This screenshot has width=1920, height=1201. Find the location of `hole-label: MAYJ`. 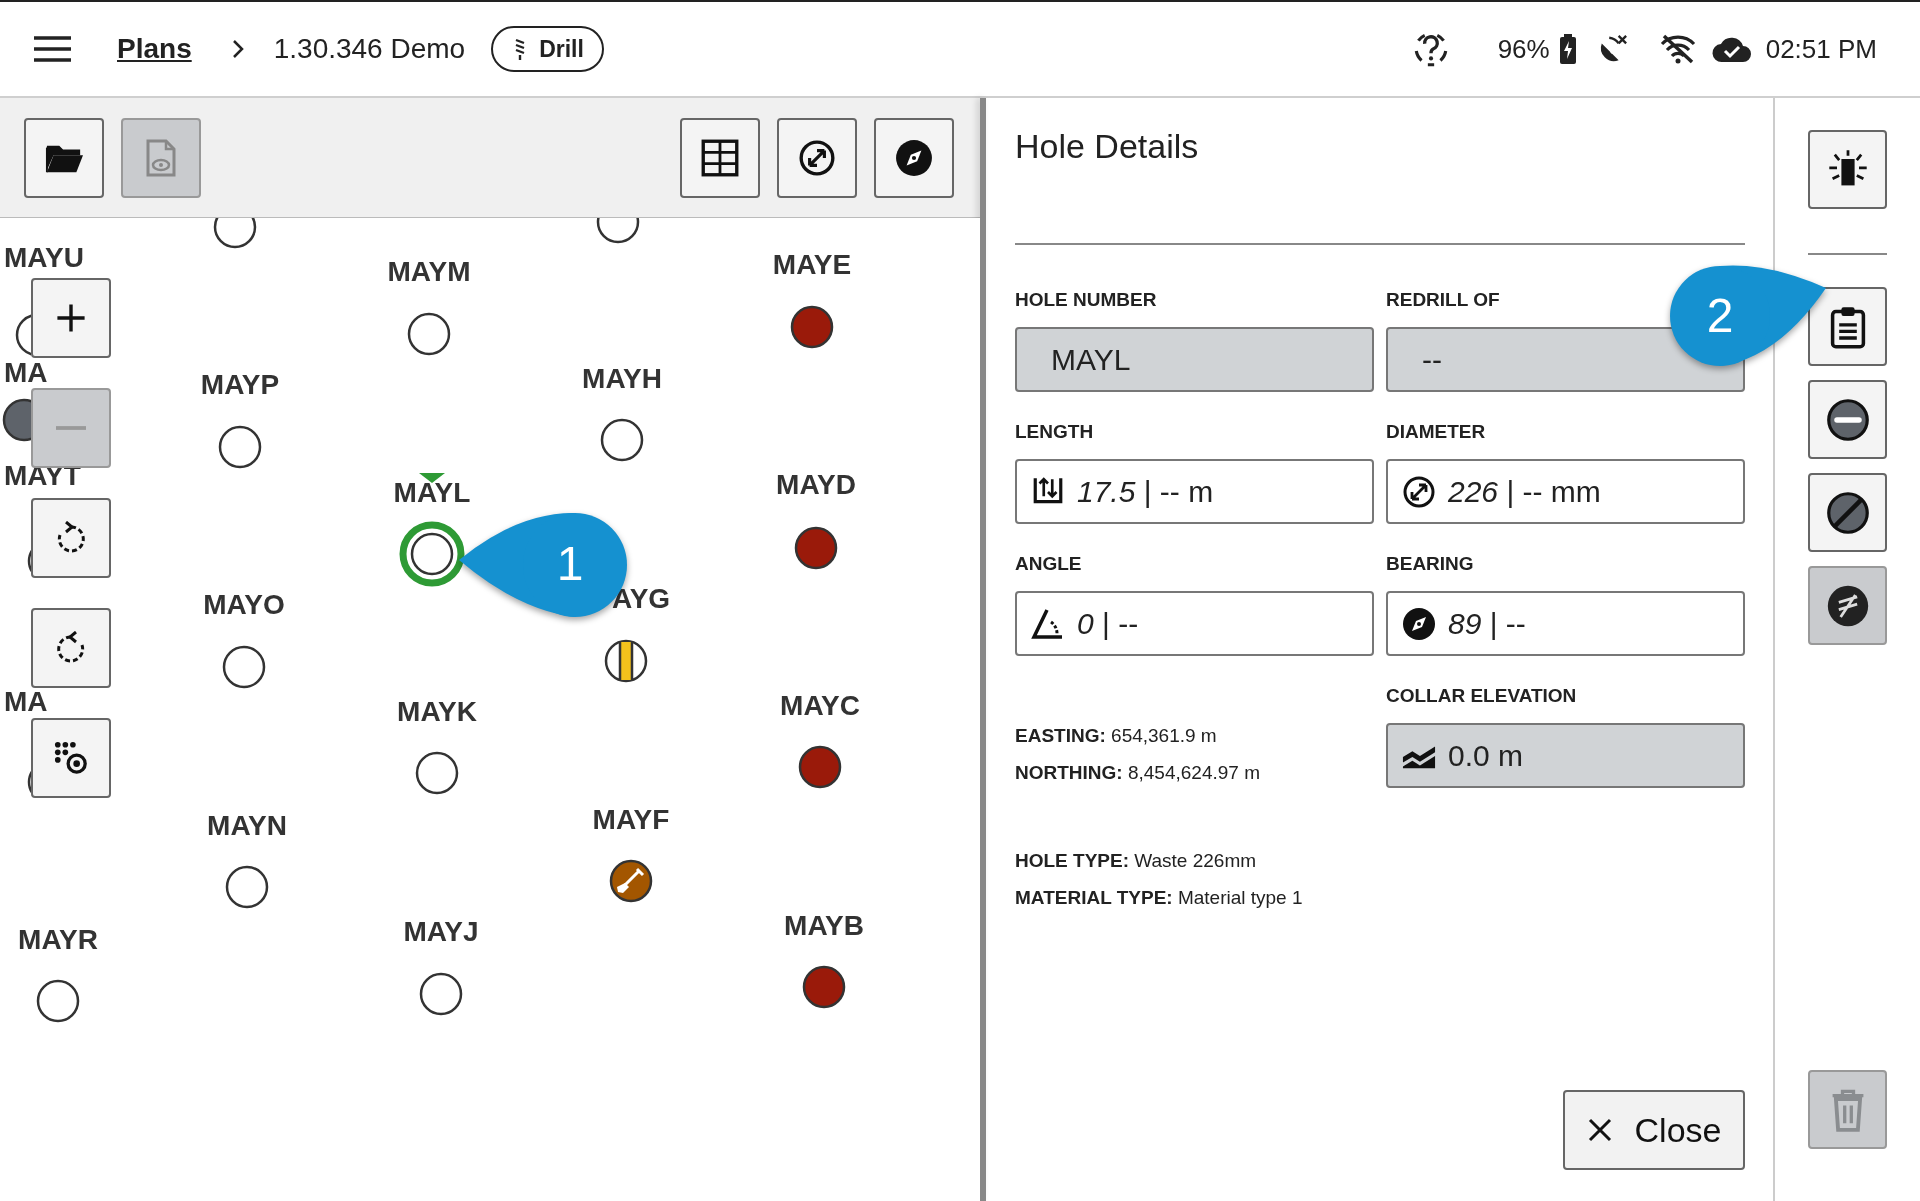

hole-label: MAYJ is located at coordinates (441, 932).